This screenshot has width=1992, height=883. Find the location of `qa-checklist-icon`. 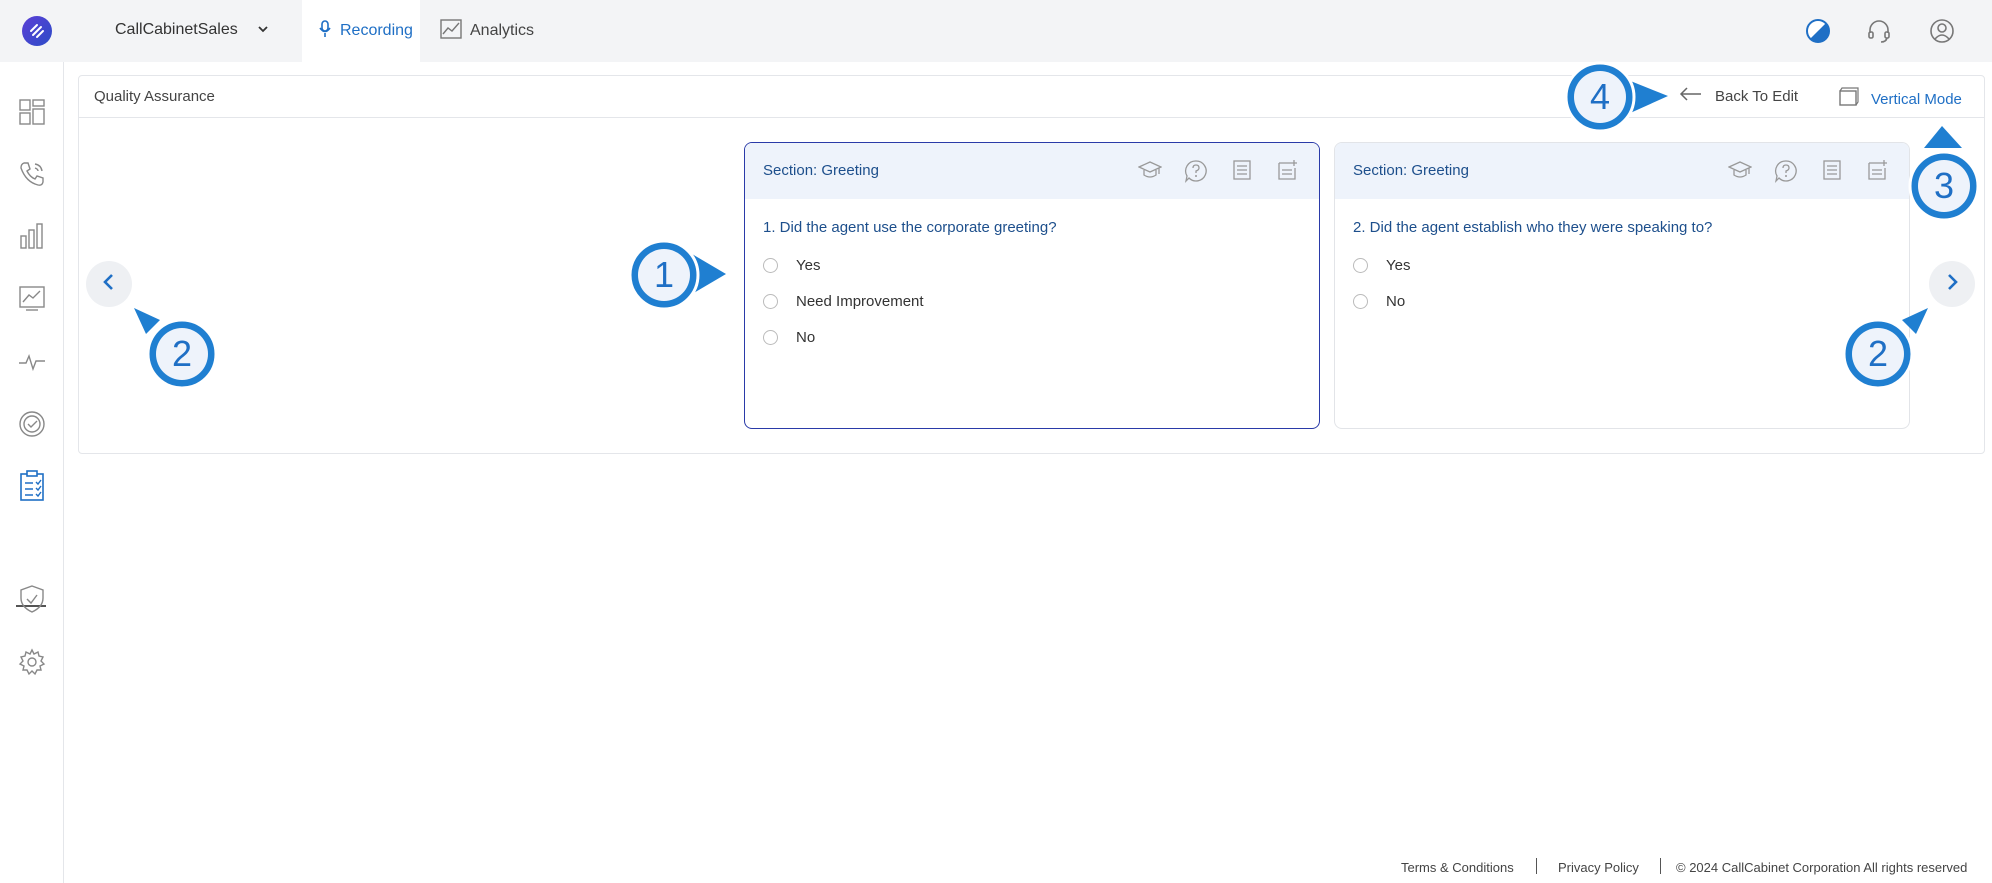

qa-checklist-icon is located at coordinates (32, 488).